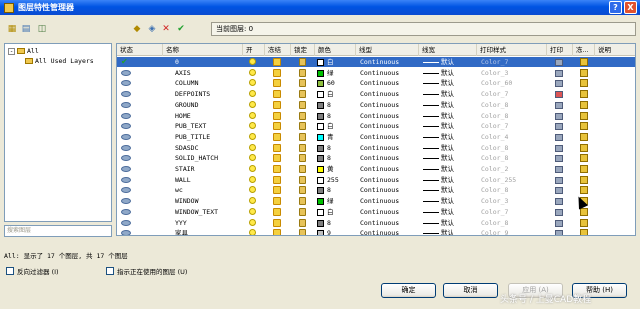  What do you see at coordinates (186, 83) in the screenshot?
I see `layer-name: COLUMN` at bounding box center [186, 83].